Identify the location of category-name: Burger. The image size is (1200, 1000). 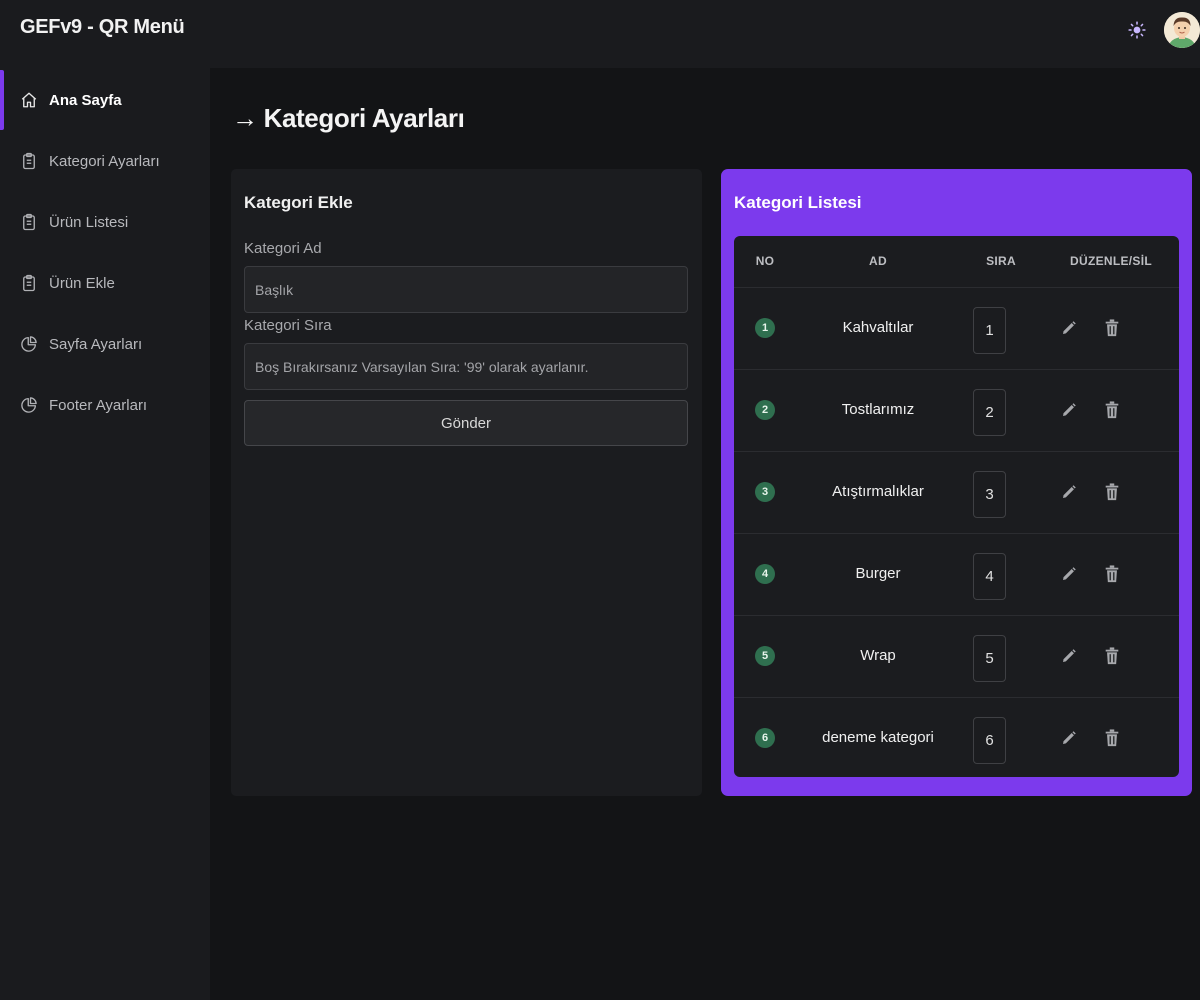
(878, 573).